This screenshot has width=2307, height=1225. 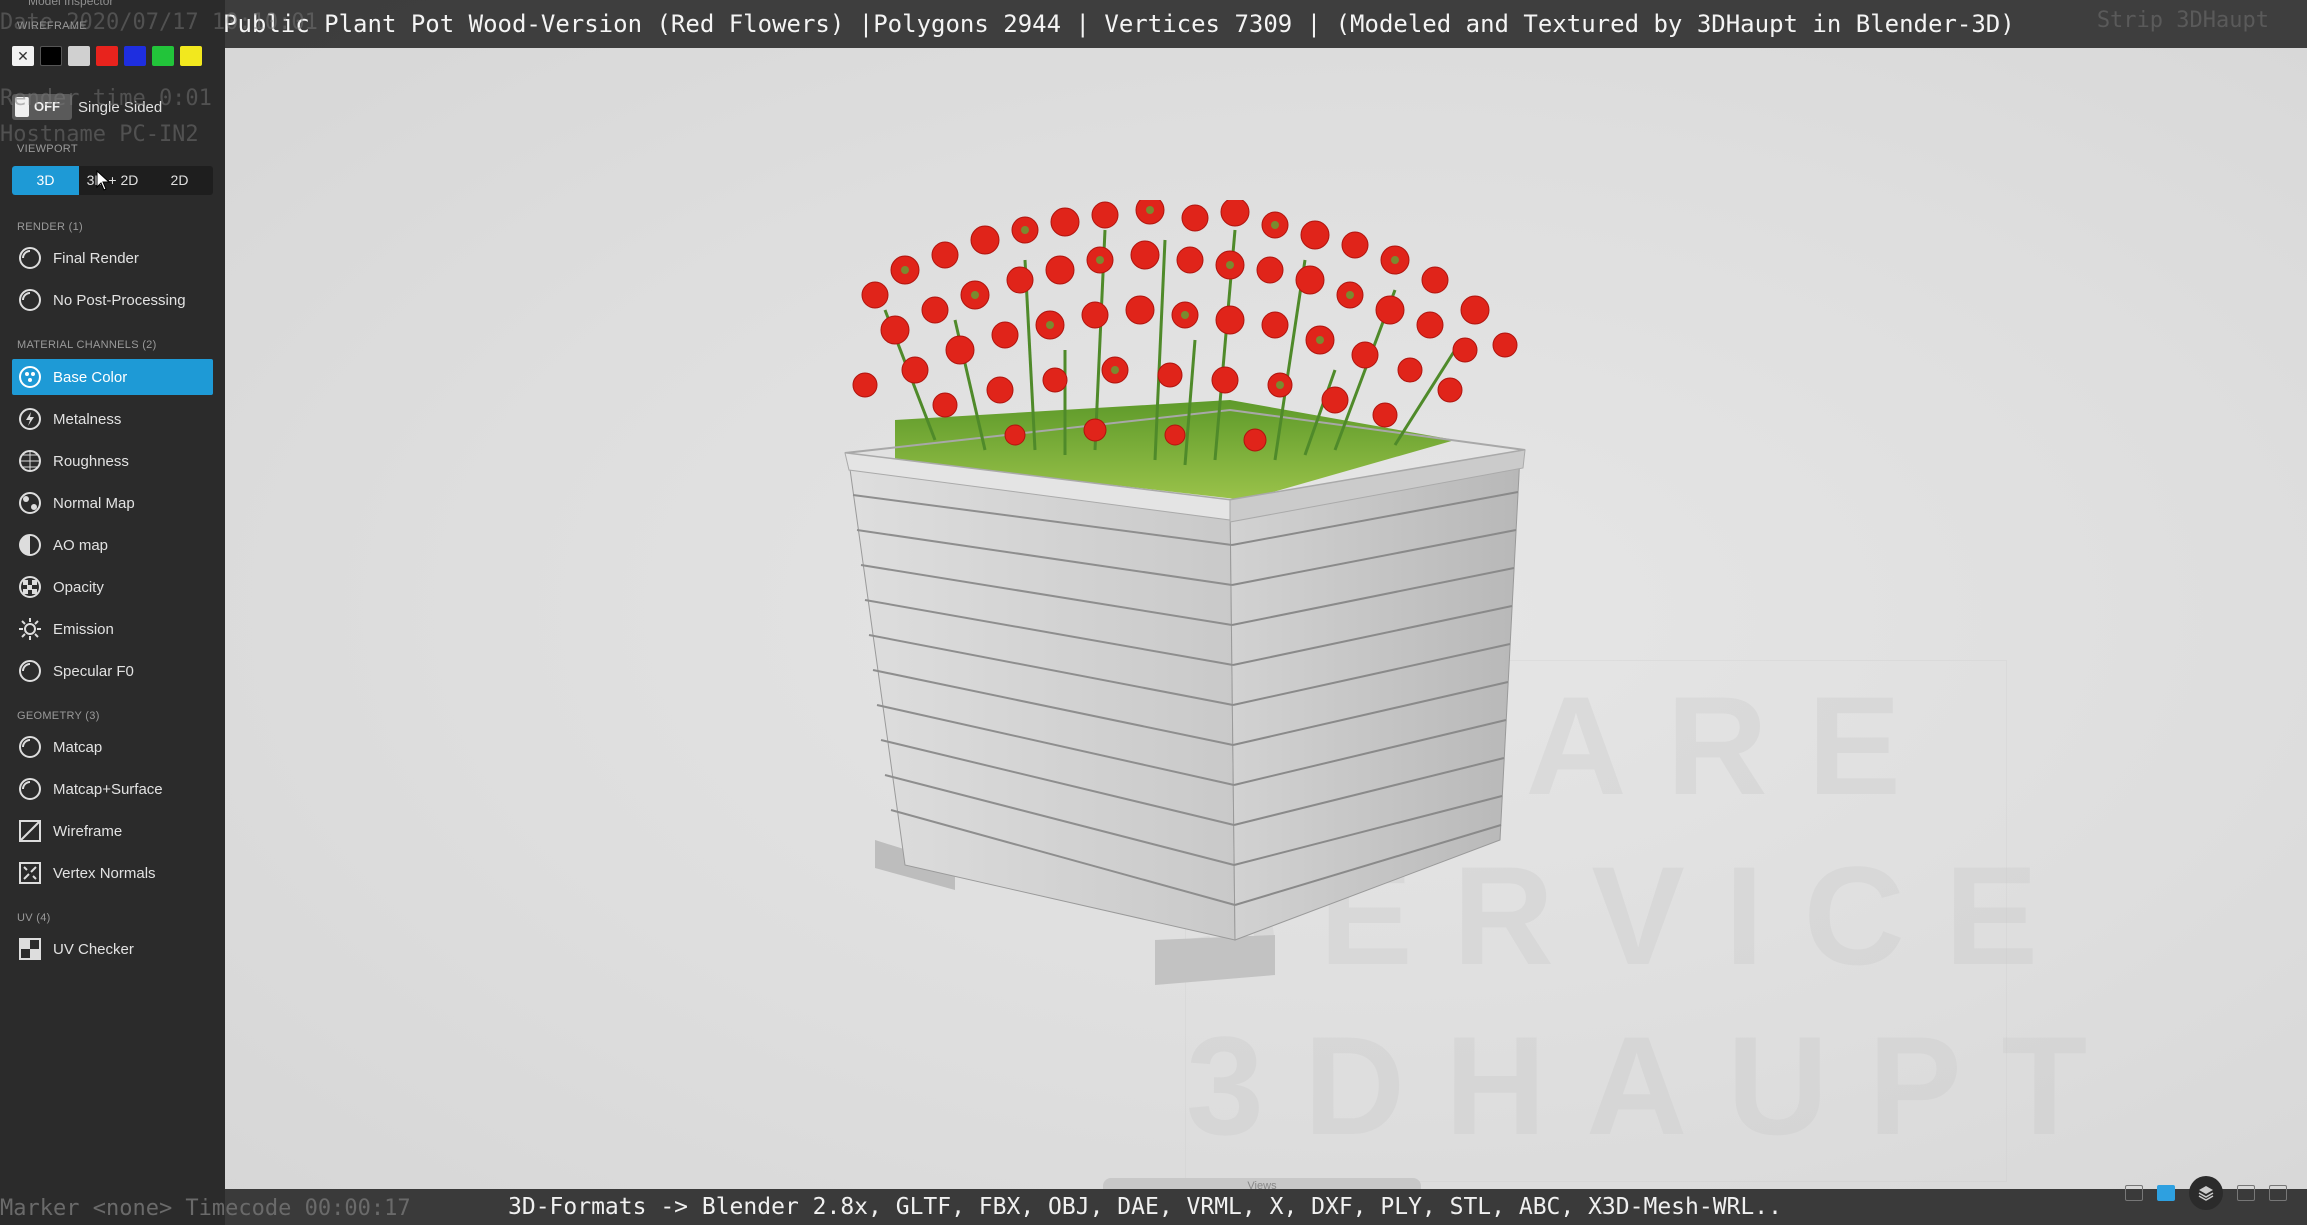 I want to click on emission-item: Emission, so click(x=112, y=629).